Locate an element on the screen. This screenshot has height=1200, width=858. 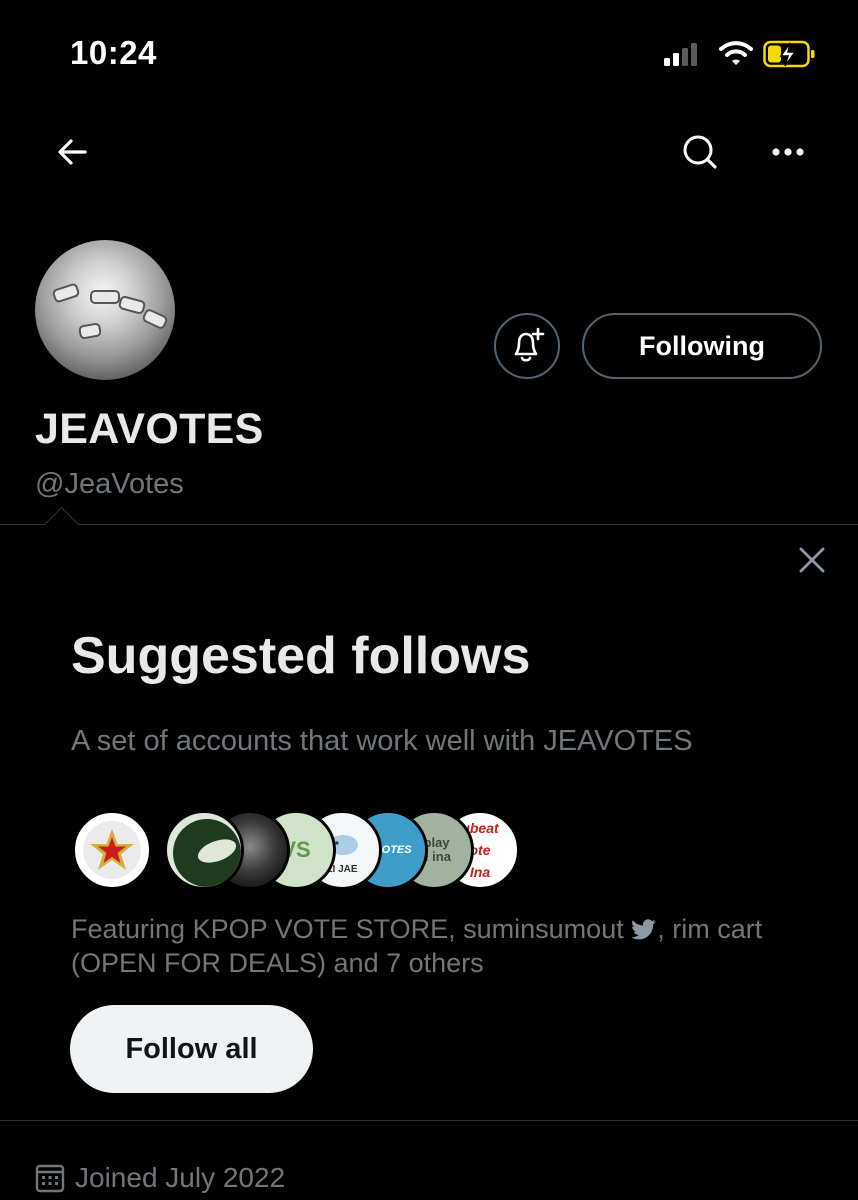
profile-name: JEAVOTES is located at coordinates (149, 429).